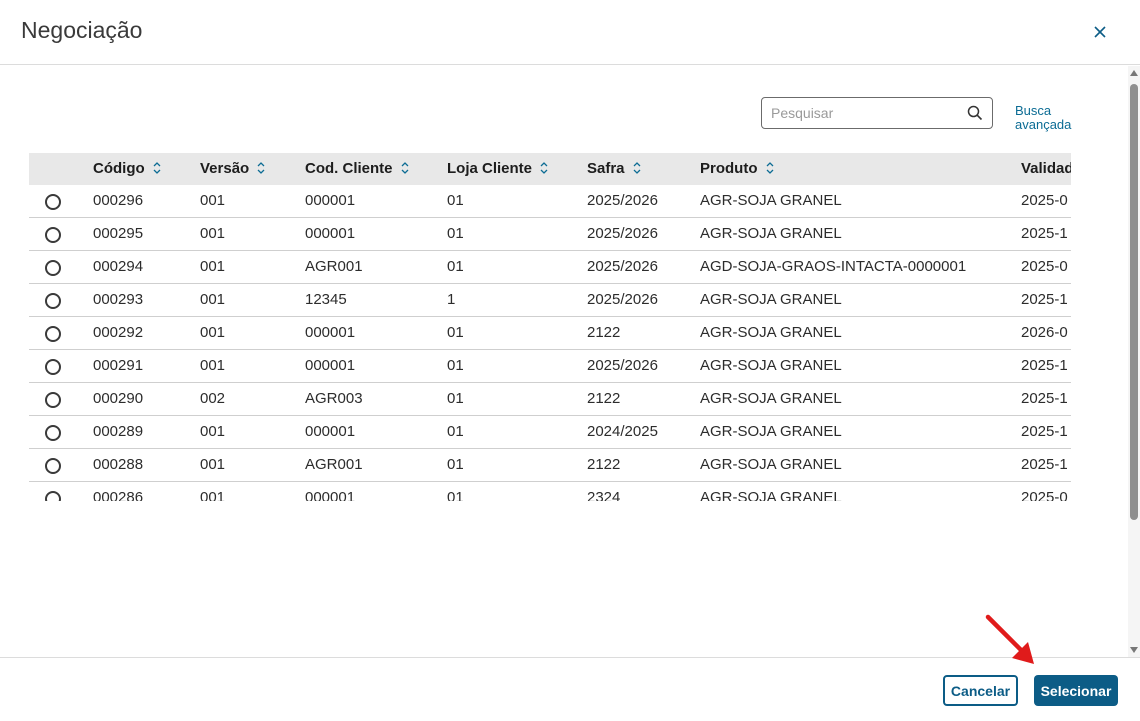 The image size is (1140, 721). I want to click on dialog-footer: Cancelar Selecionar, so click(570, 689).